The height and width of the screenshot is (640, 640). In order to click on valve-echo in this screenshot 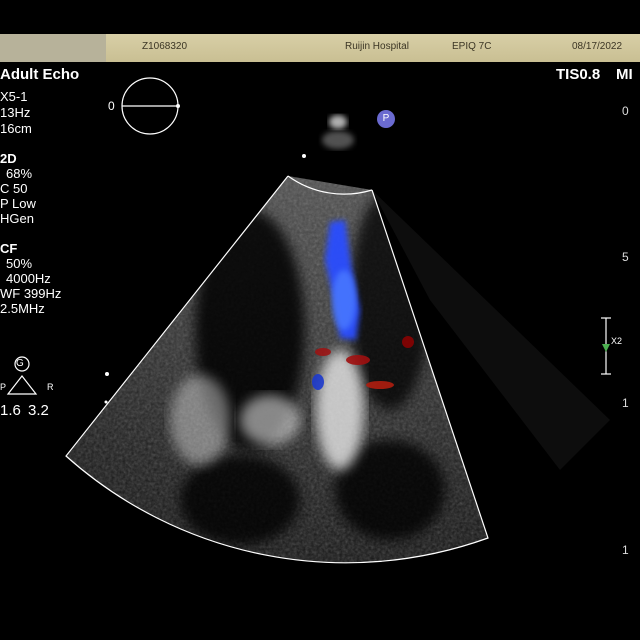, I will do `click(270, 420)`.